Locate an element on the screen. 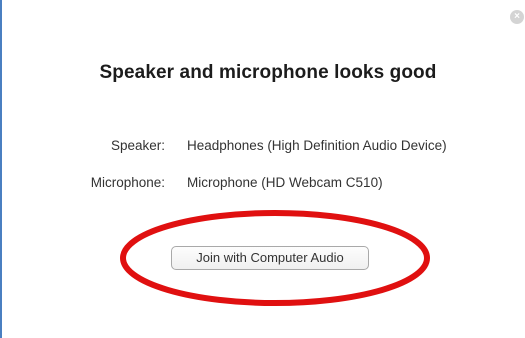 The image size is (525, 338). microphone-label: Microphone: is located at coordinates (127, 182).